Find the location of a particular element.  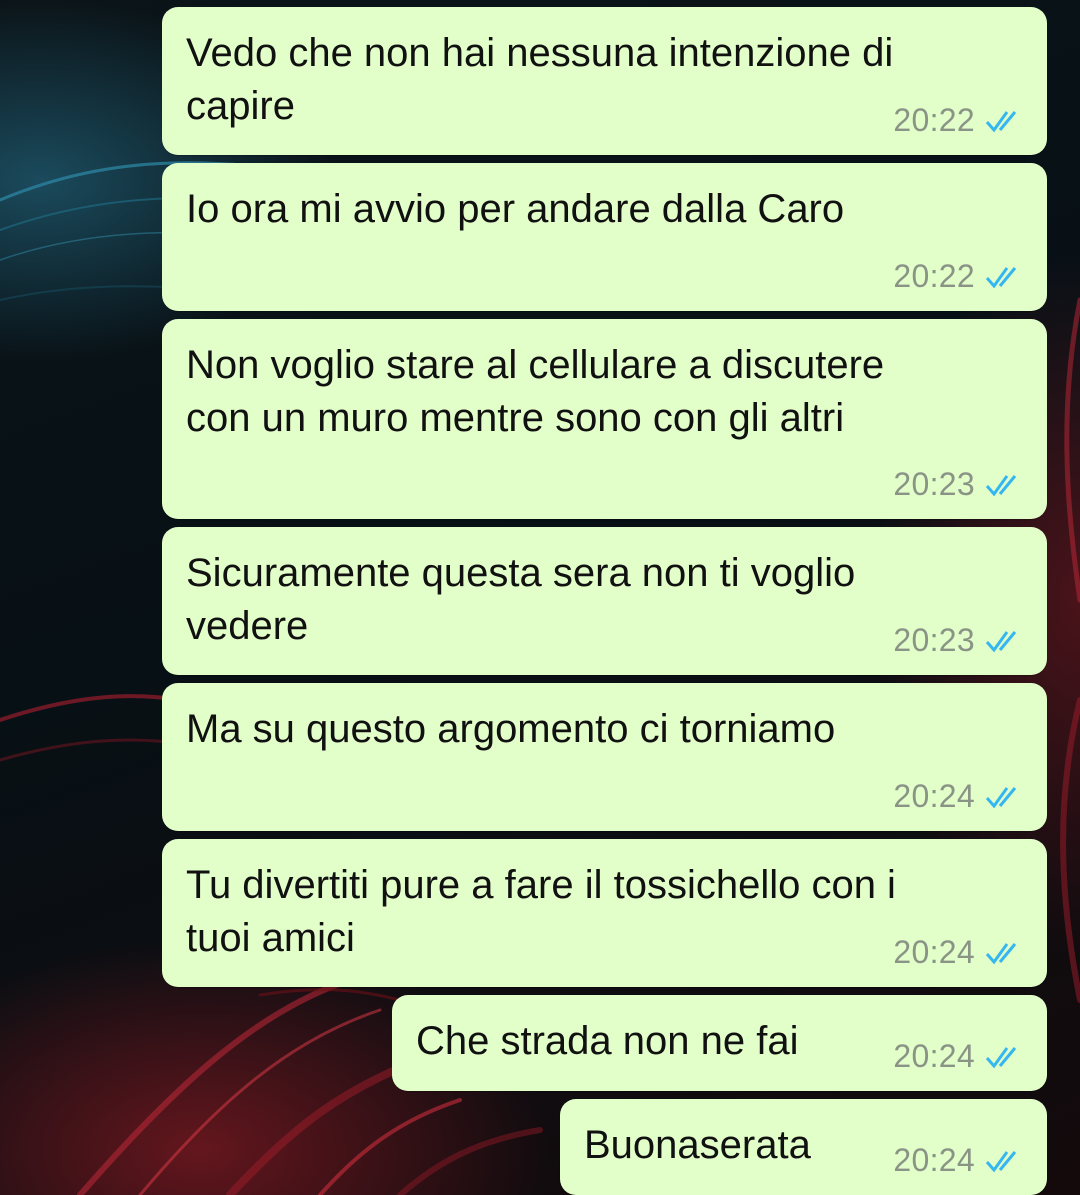

message-bubble: Che strada non ne fai 20:24 is located at coordinates (719, 1043).